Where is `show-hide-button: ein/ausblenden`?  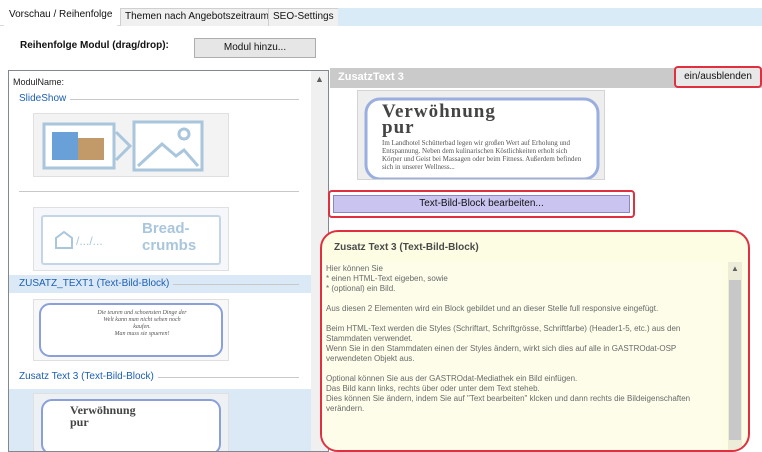 show-hide-button: ein/ausblenden is located at coordinates (718, 77).